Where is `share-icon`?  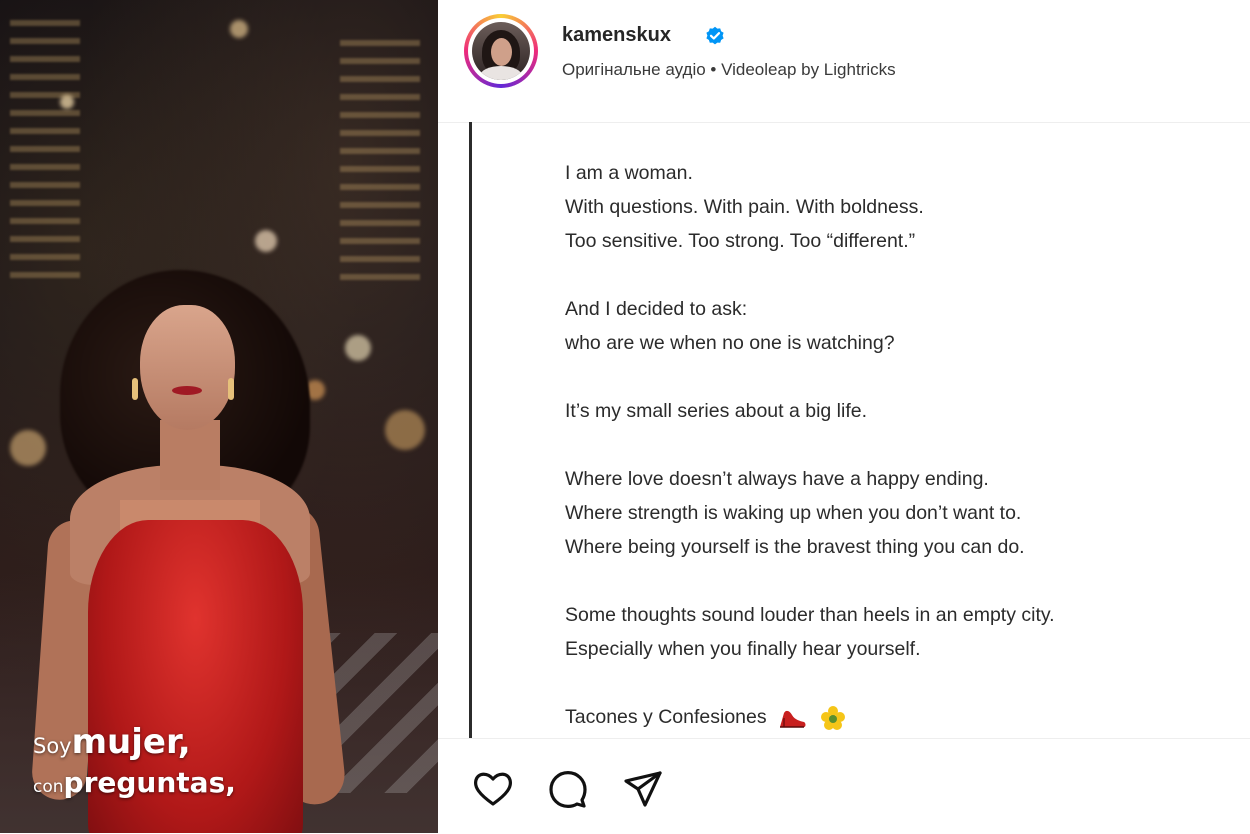 share-icon is located at coordinates (643, 789).